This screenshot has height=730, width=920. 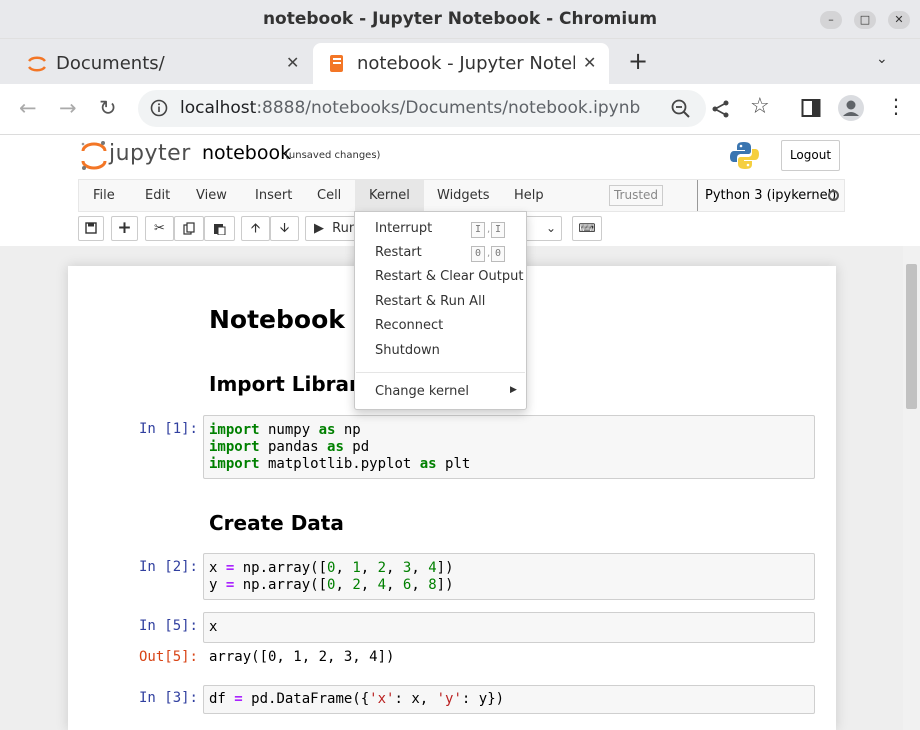 What do you see at coordinates (744, 155) in the screenshot?
I see `python-logo-icon` at bounding box center [744, 155].